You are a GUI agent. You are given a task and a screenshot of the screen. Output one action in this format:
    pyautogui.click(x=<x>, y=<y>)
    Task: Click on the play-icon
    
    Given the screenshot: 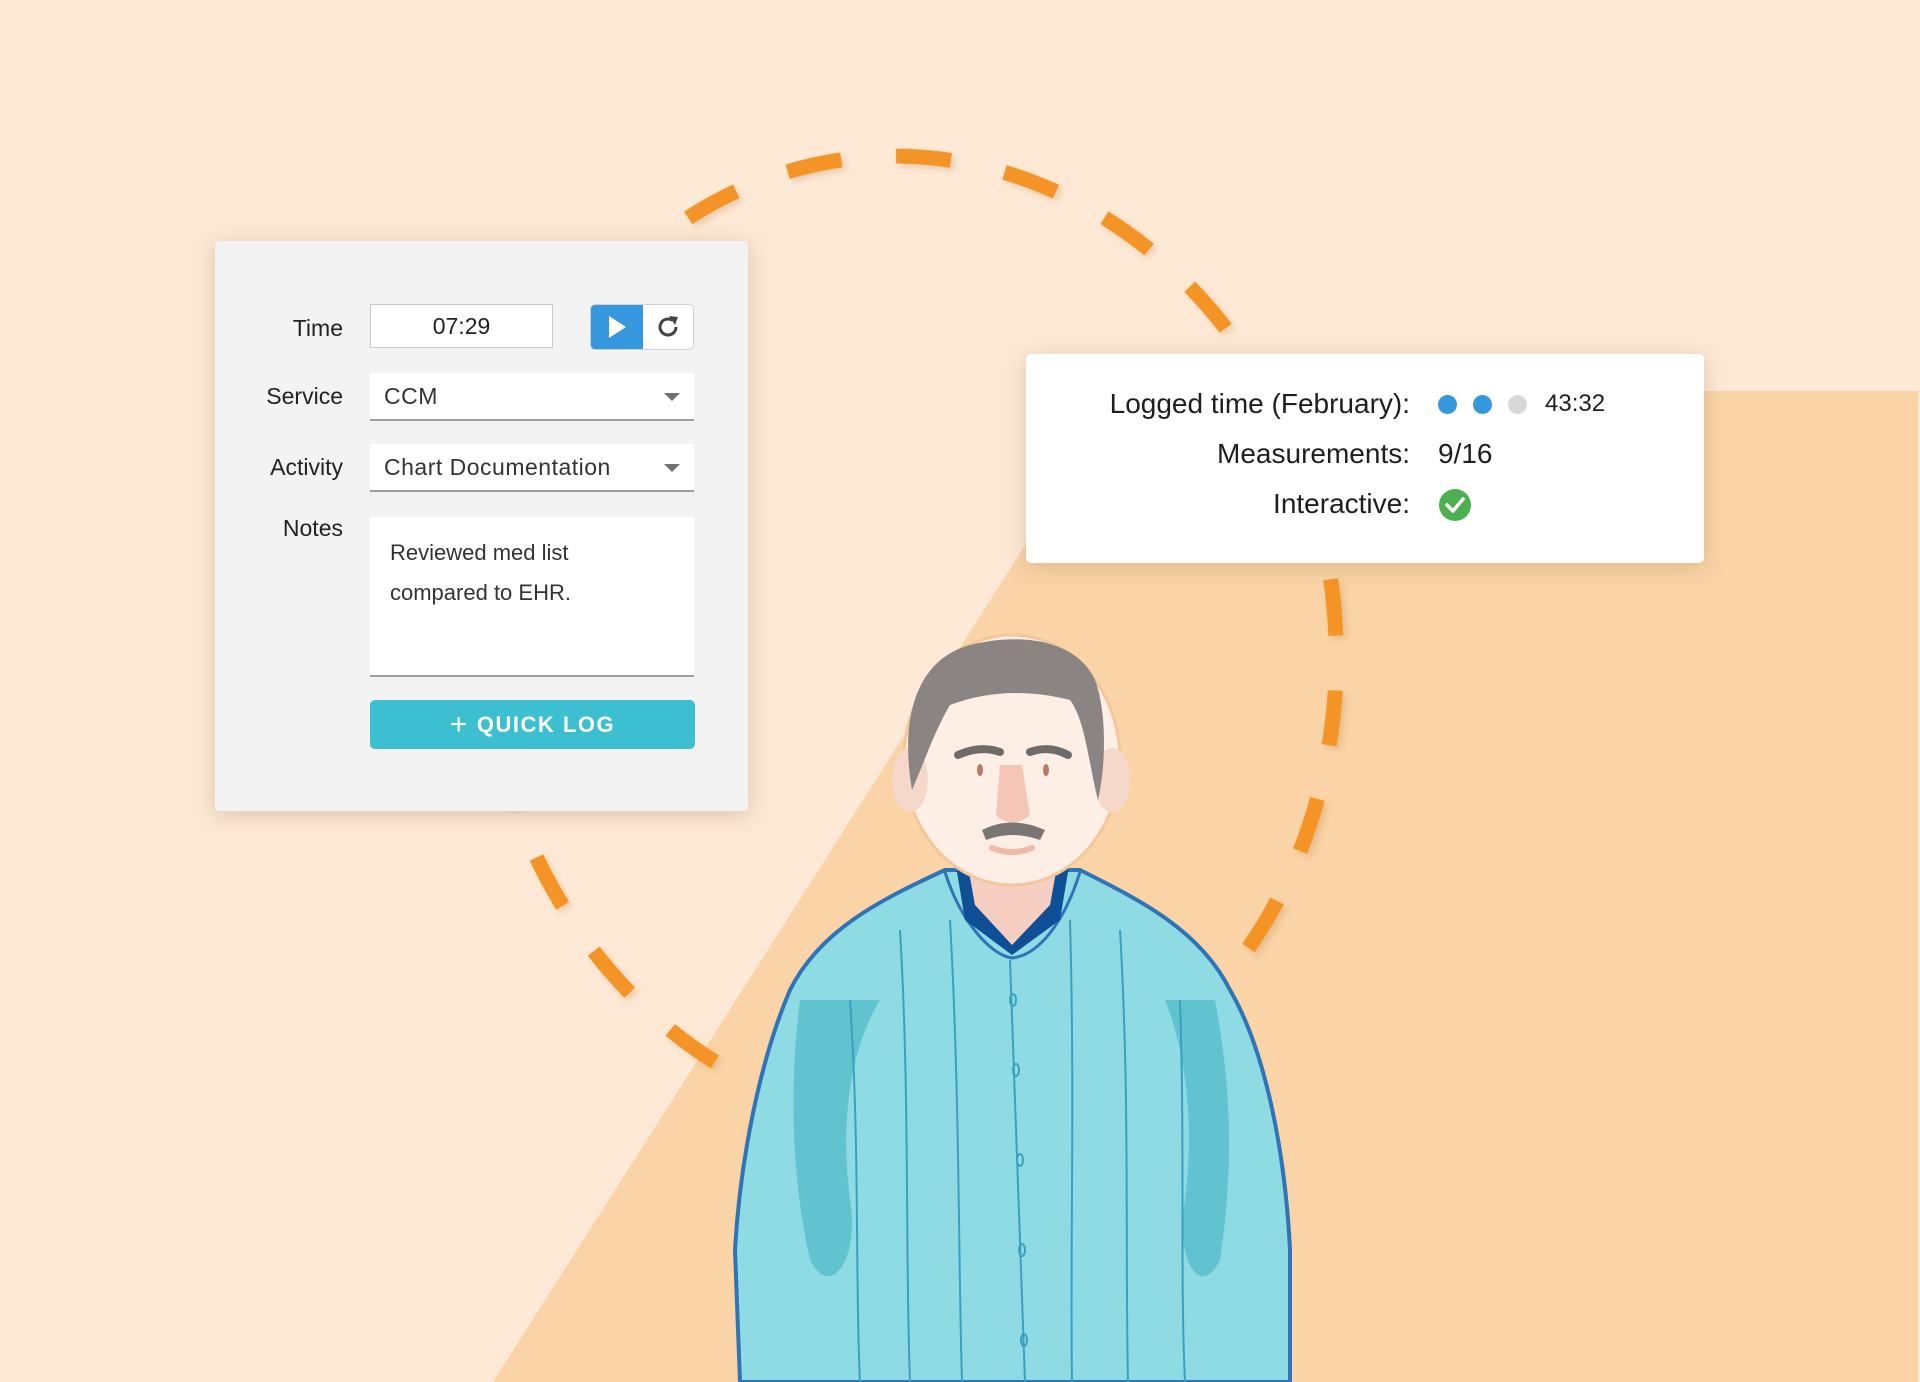 What is the action you would take?
    pyautogui.click(x=617, y=327)
    